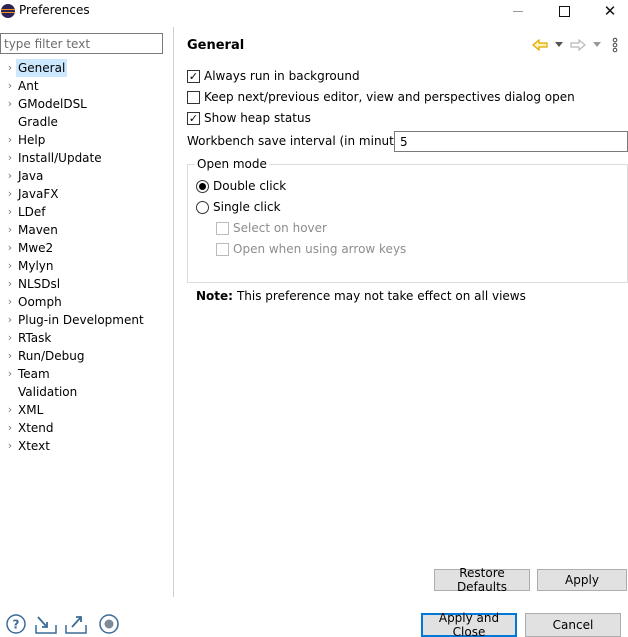 The height and width of the screenshot is (637, 628). Describe the element at coordinates (257, 118) in the screenshot. I see `show-heap-status-label: Show heap status` at that location.